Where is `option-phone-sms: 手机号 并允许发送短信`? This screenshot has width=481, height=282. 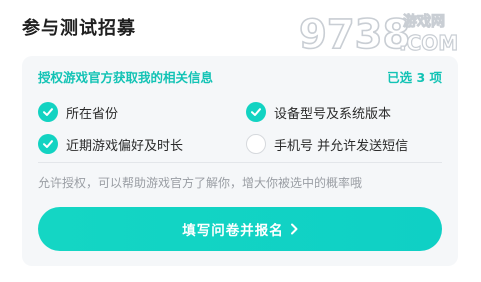 option-phone-sms: 手机号 并允许发送短信 is located at coordinates (327, 144).